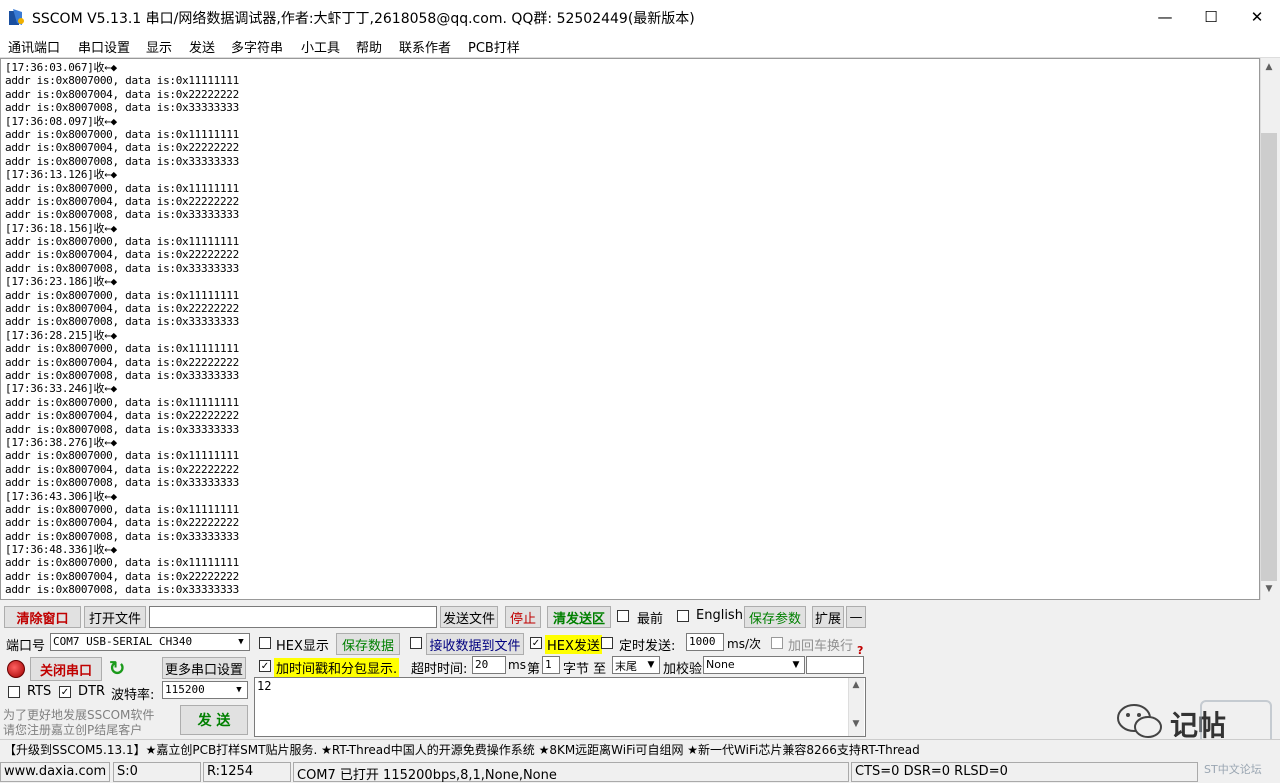  What do you see at coordinates (214, 720) in the screenshot?
I see `send-button: 发 送` at bounding box center [214, 720].